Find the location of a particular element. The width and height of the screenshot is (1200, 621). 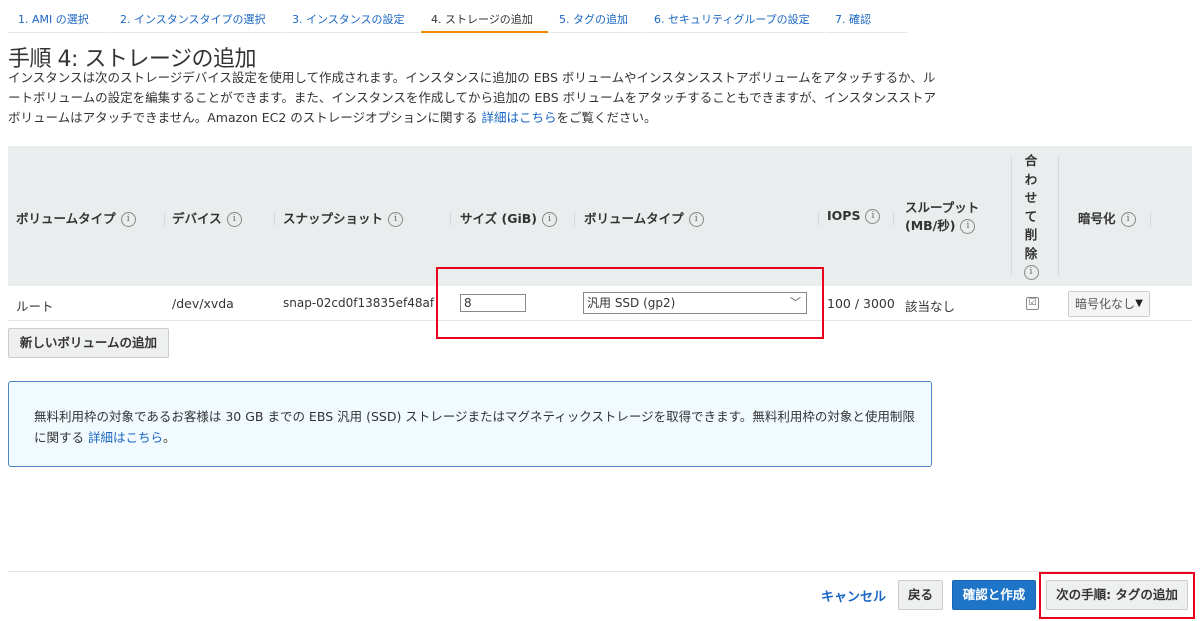

review-and-launch-button: 確認と作成 is located at coordinates (994, 595).